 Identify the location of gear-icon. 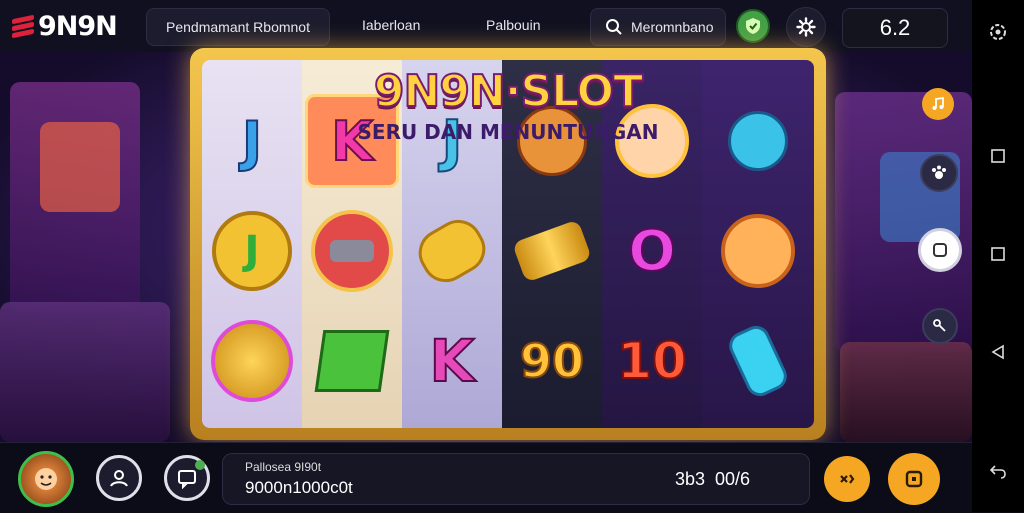
(806, 27).